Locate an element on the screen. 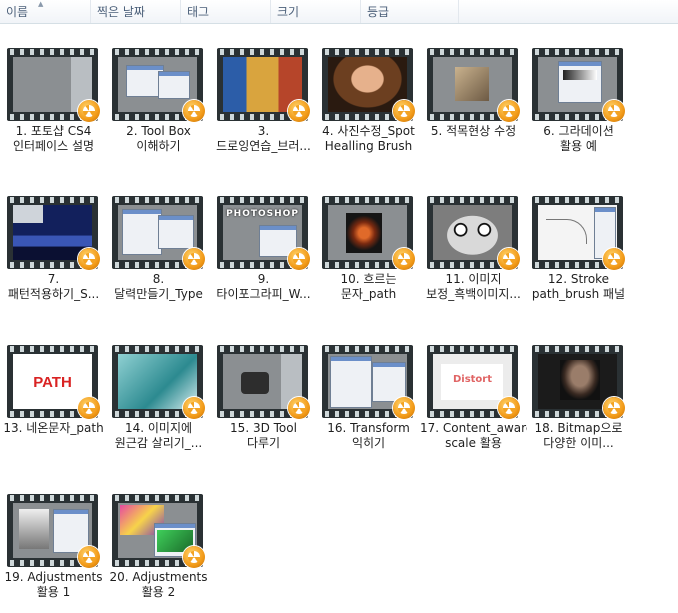  file-name-line1: 2. Tool Box is located at coordinates (158, 131).